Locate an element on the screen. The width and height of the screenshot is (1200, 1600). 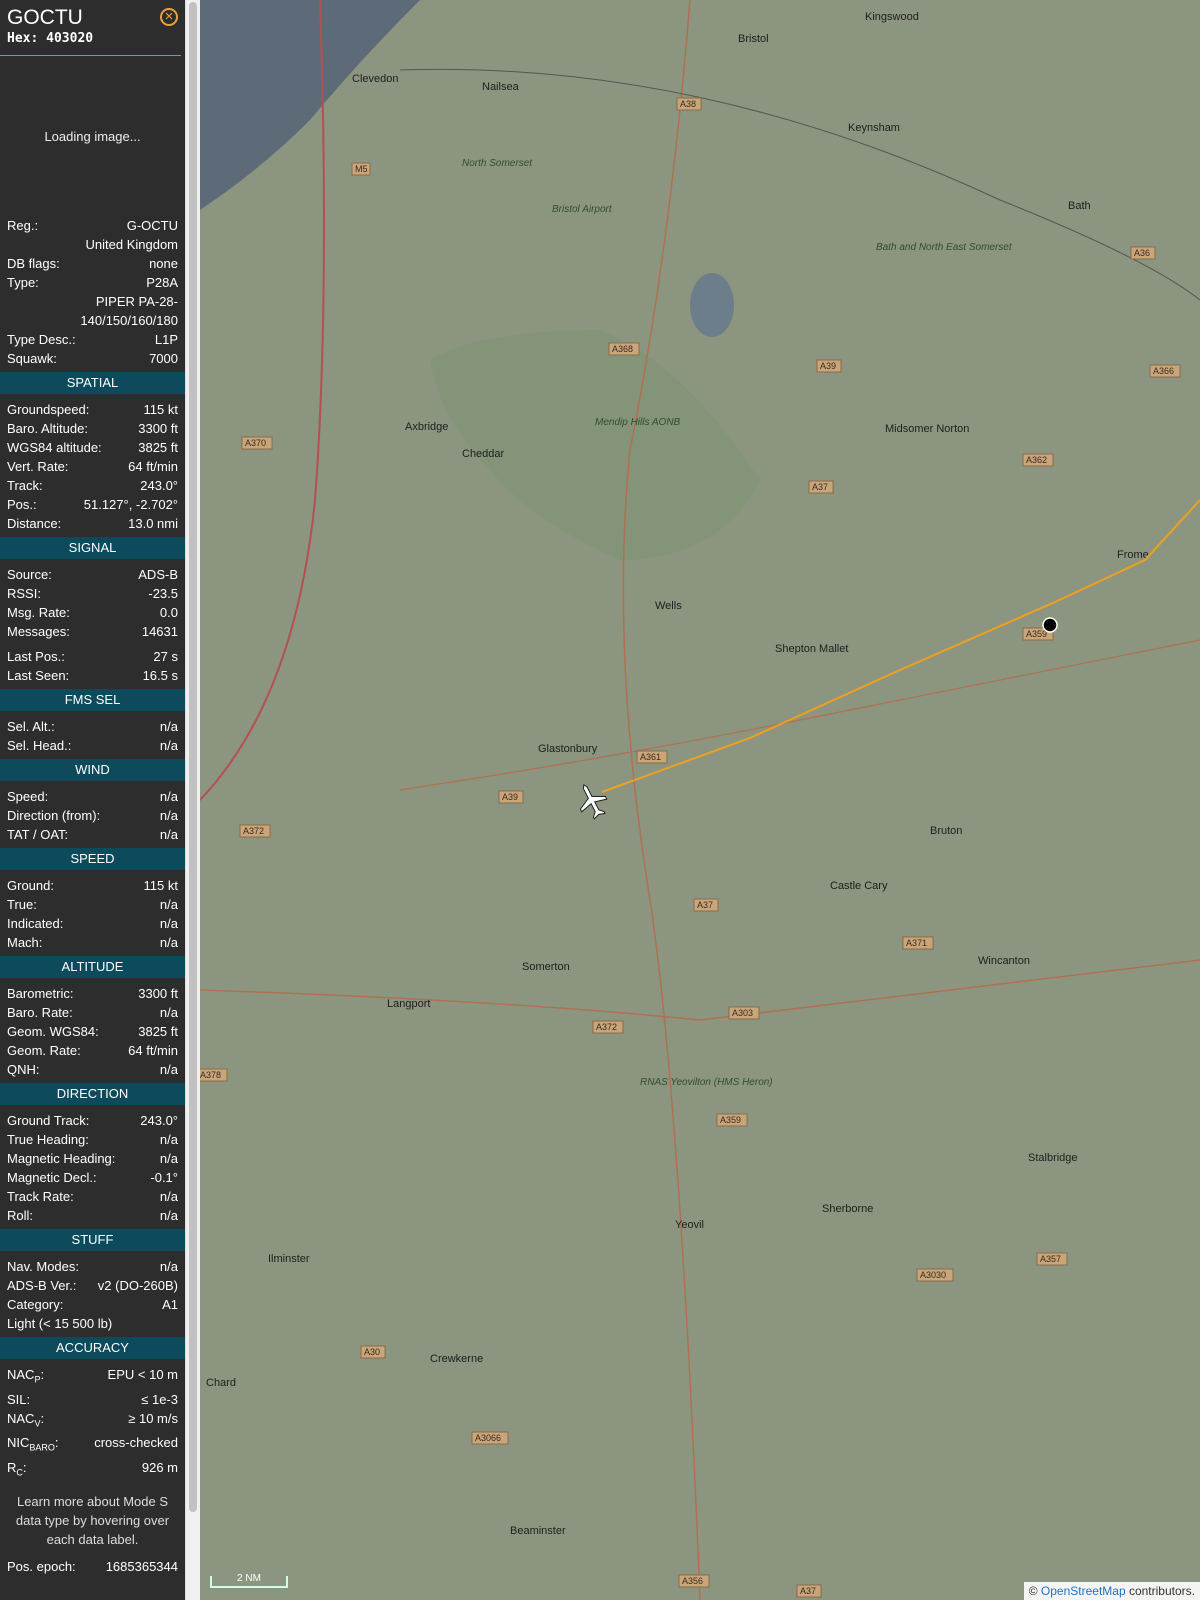
detail-row: Speed: n/a is located at coordinates (92, 796).